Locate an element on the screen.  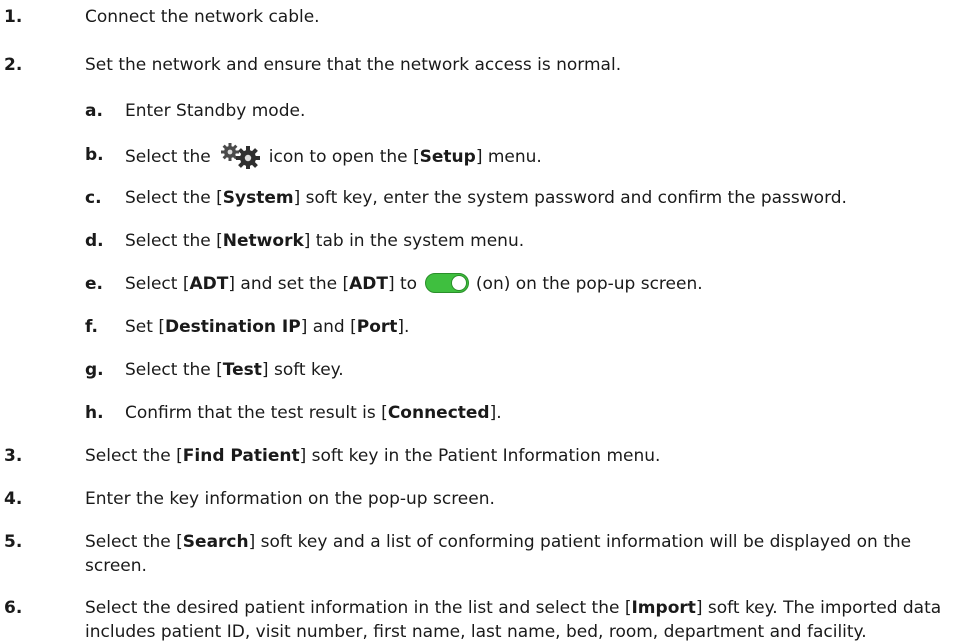
substep-letter: c. is located at coordinates (93, 198).